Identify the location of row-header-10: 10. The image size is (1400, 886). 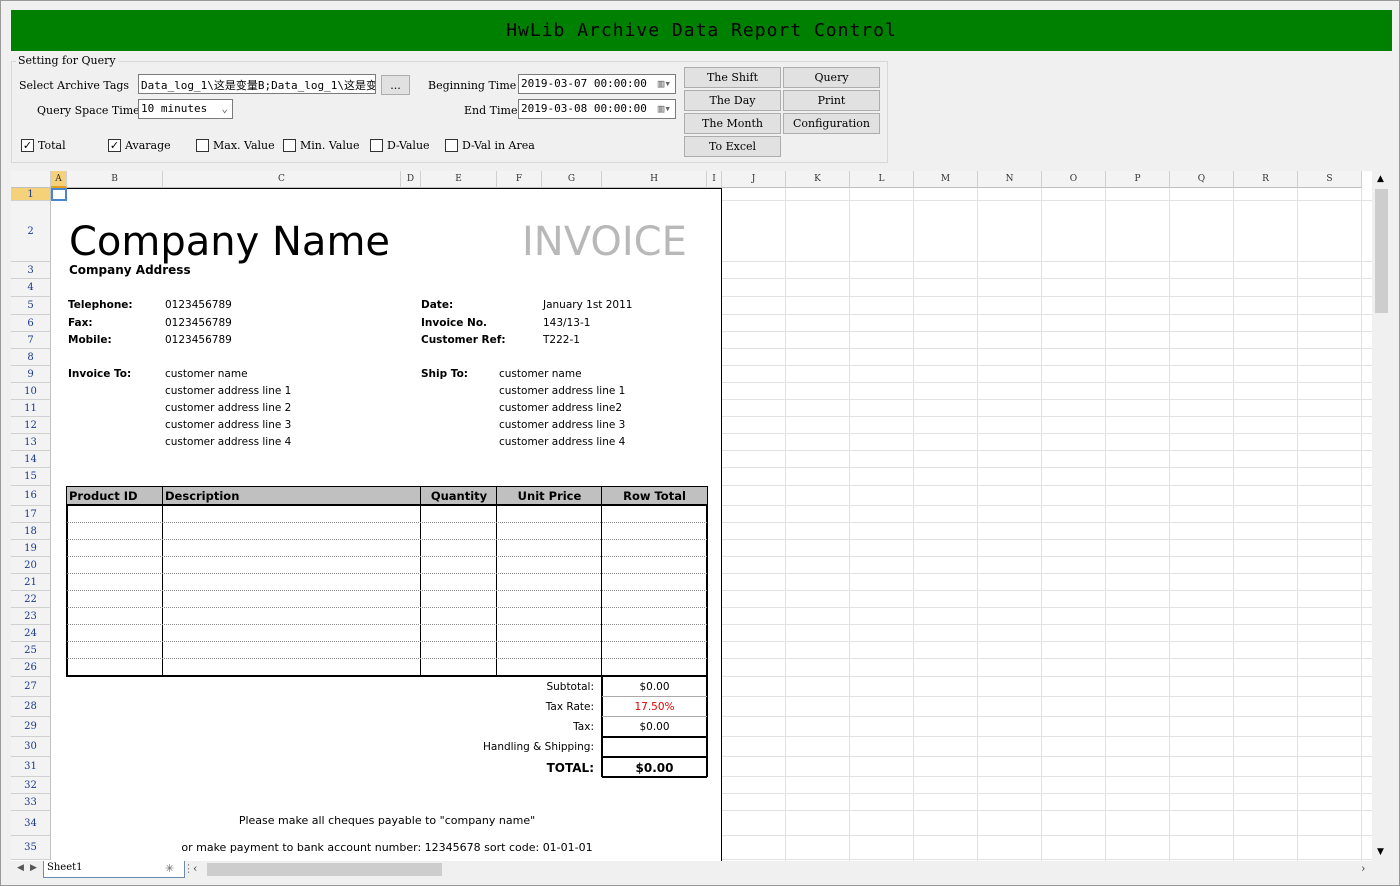
(31, 391).